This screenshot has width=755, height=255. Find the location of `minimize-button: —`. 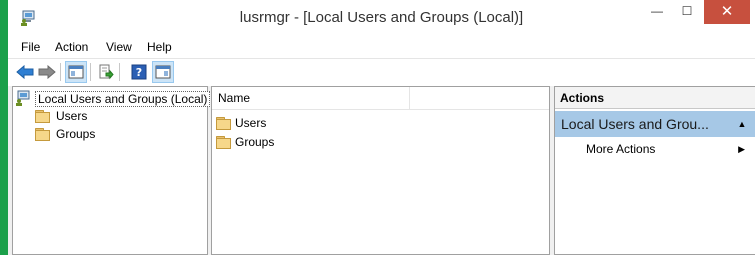

minimize-button: — is located at coordinates (657, 12).